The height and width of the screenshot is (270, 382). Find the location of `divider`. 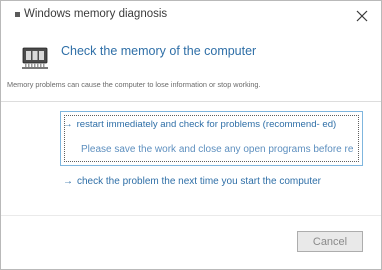

divider is located at coordinates (191, 101).